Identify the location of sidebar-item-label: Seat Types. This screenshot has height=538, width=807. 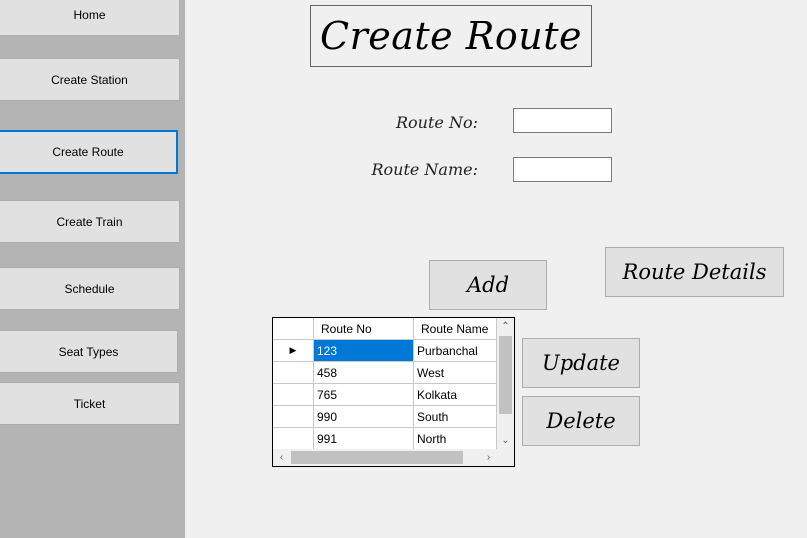
(88, 351).